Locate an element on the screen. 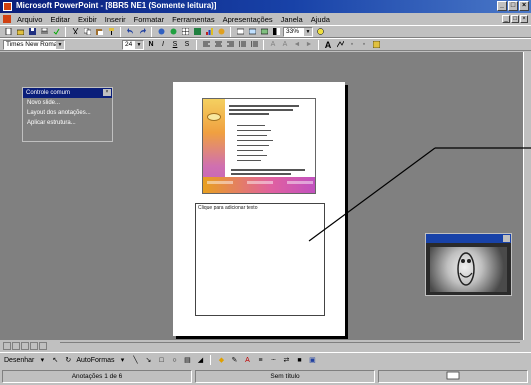 The width and height of the screenshot is (531, 385). horizontal-scrollbar is located at coordinates (290, 346).